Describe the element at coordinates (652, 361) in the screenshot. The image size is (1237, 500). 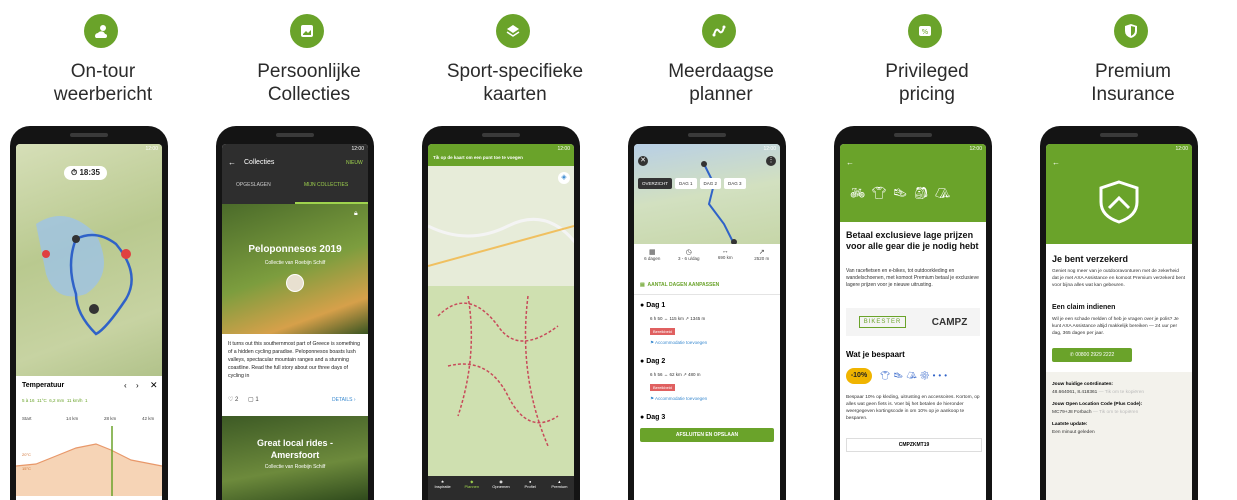
I see `day-2: ● Dag 2` at that location.